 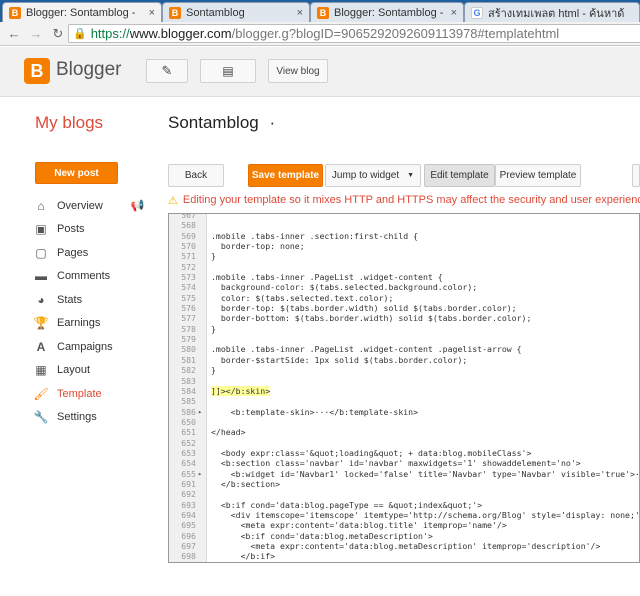 What do you see at coordinates (404, 225) in the screenshot?
I see `code-line: 568` at bounding box center [404, 225].